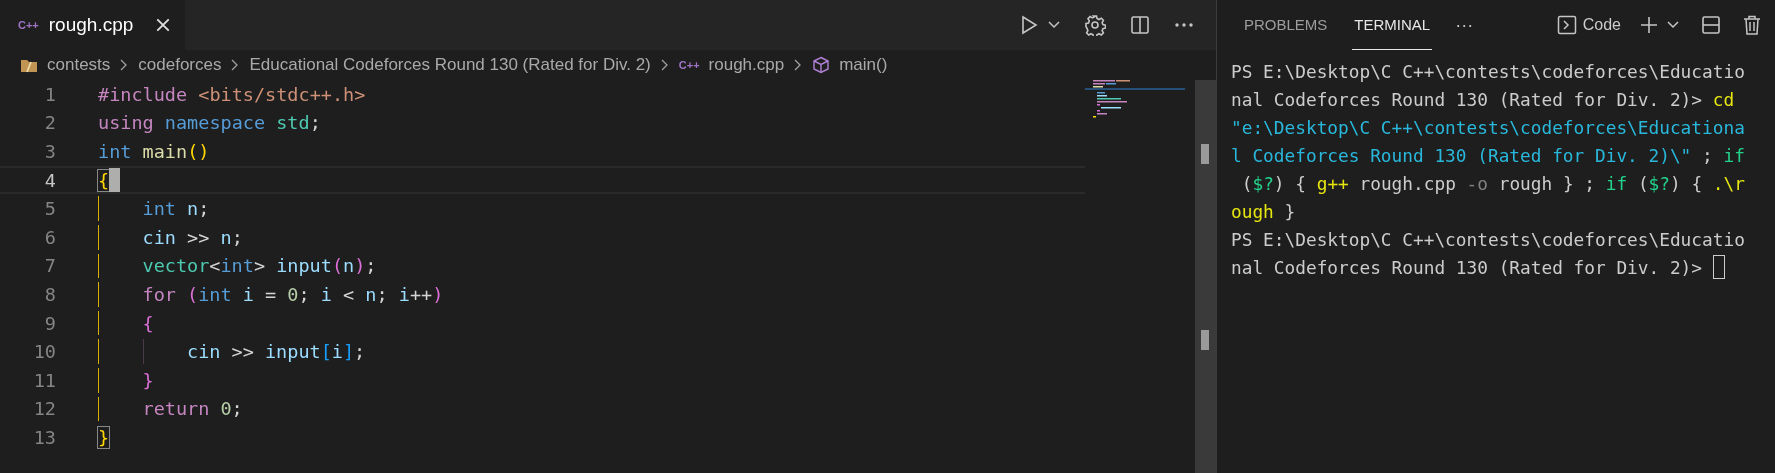 This screenshot has width=1775, height=473. I want to click on line-number: 12, so click(44, 409).